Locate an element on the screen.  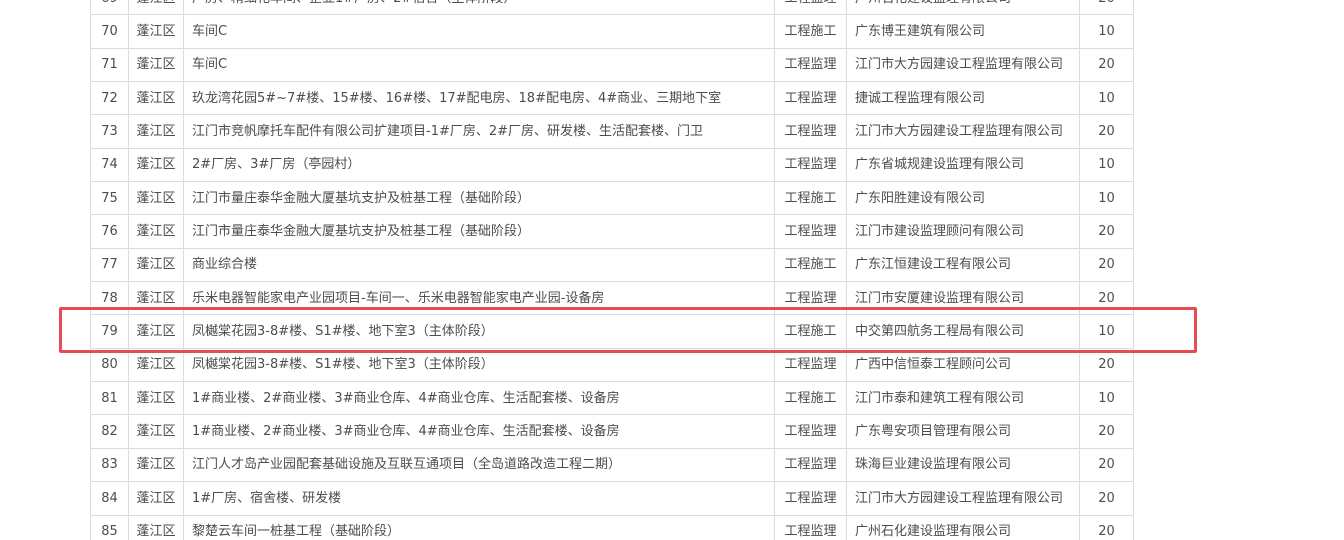
table-row: 74 蓬江区 2#厂房、3#厂房（亭园村） 工程监理 广东省城规建设监理有限公司 10 is located at coordinates (612, 165).